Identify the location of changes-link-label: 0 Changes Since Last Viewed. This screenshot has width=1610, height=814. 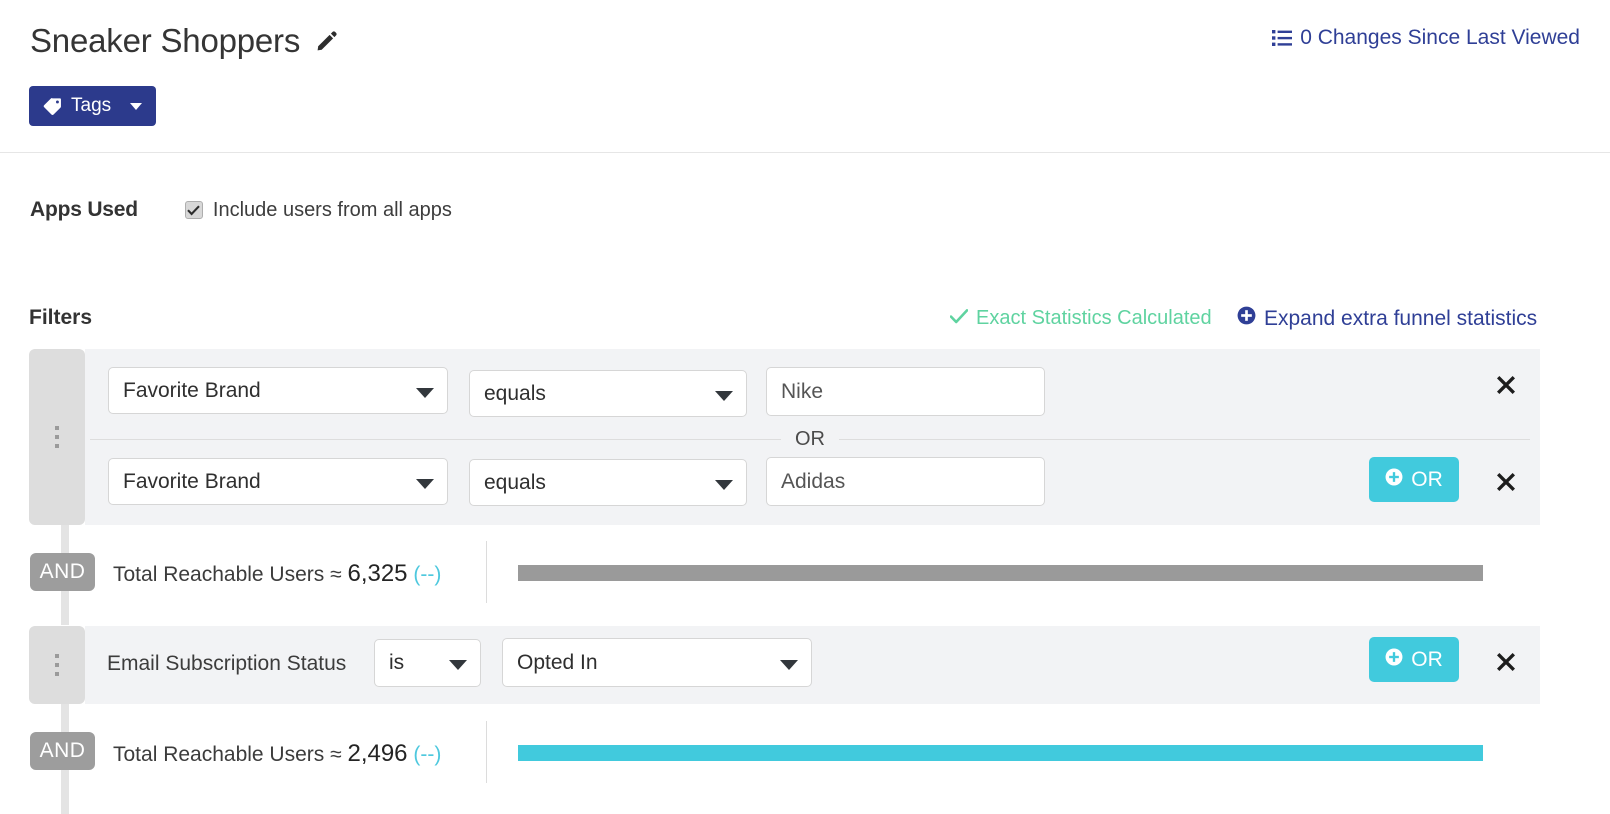
(1440, 37).